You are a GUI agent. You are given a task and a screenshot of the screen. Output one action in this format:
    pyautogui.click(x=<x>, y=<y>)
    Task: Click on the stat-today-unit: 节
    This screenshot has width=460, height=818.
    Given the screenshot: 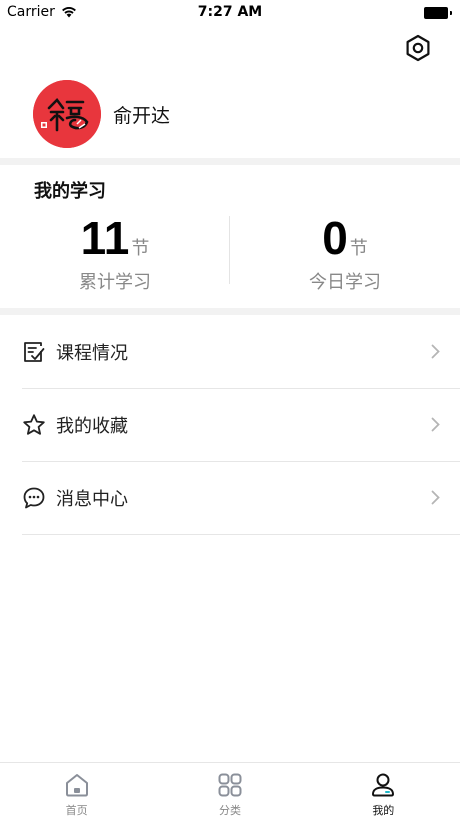 What is the action you would take?
    pyautogui.click(x=358, y=248)
    